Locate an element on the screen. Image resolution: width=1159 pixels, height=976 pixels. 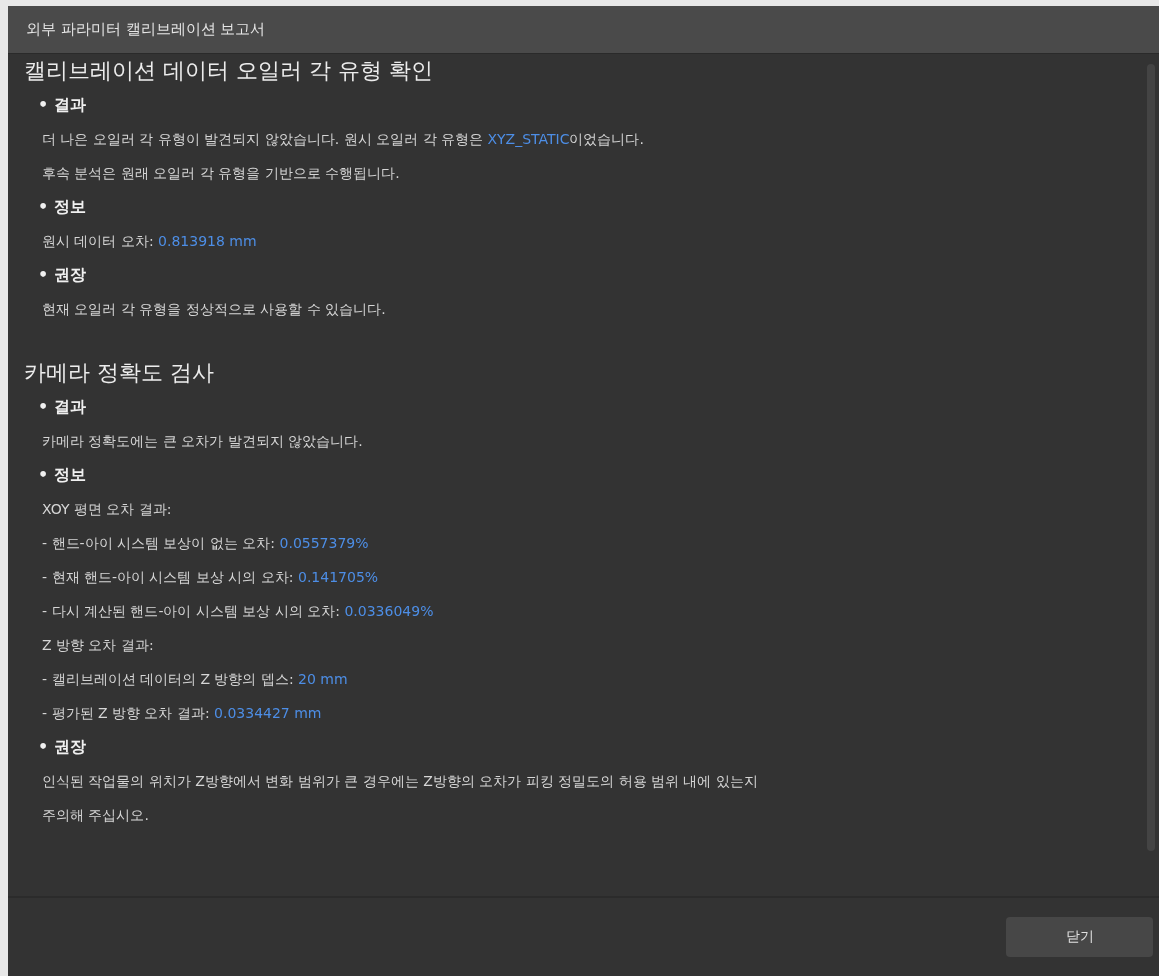
section-heading: 카메라 정확도 검사 is located at coordinates (119, 373).